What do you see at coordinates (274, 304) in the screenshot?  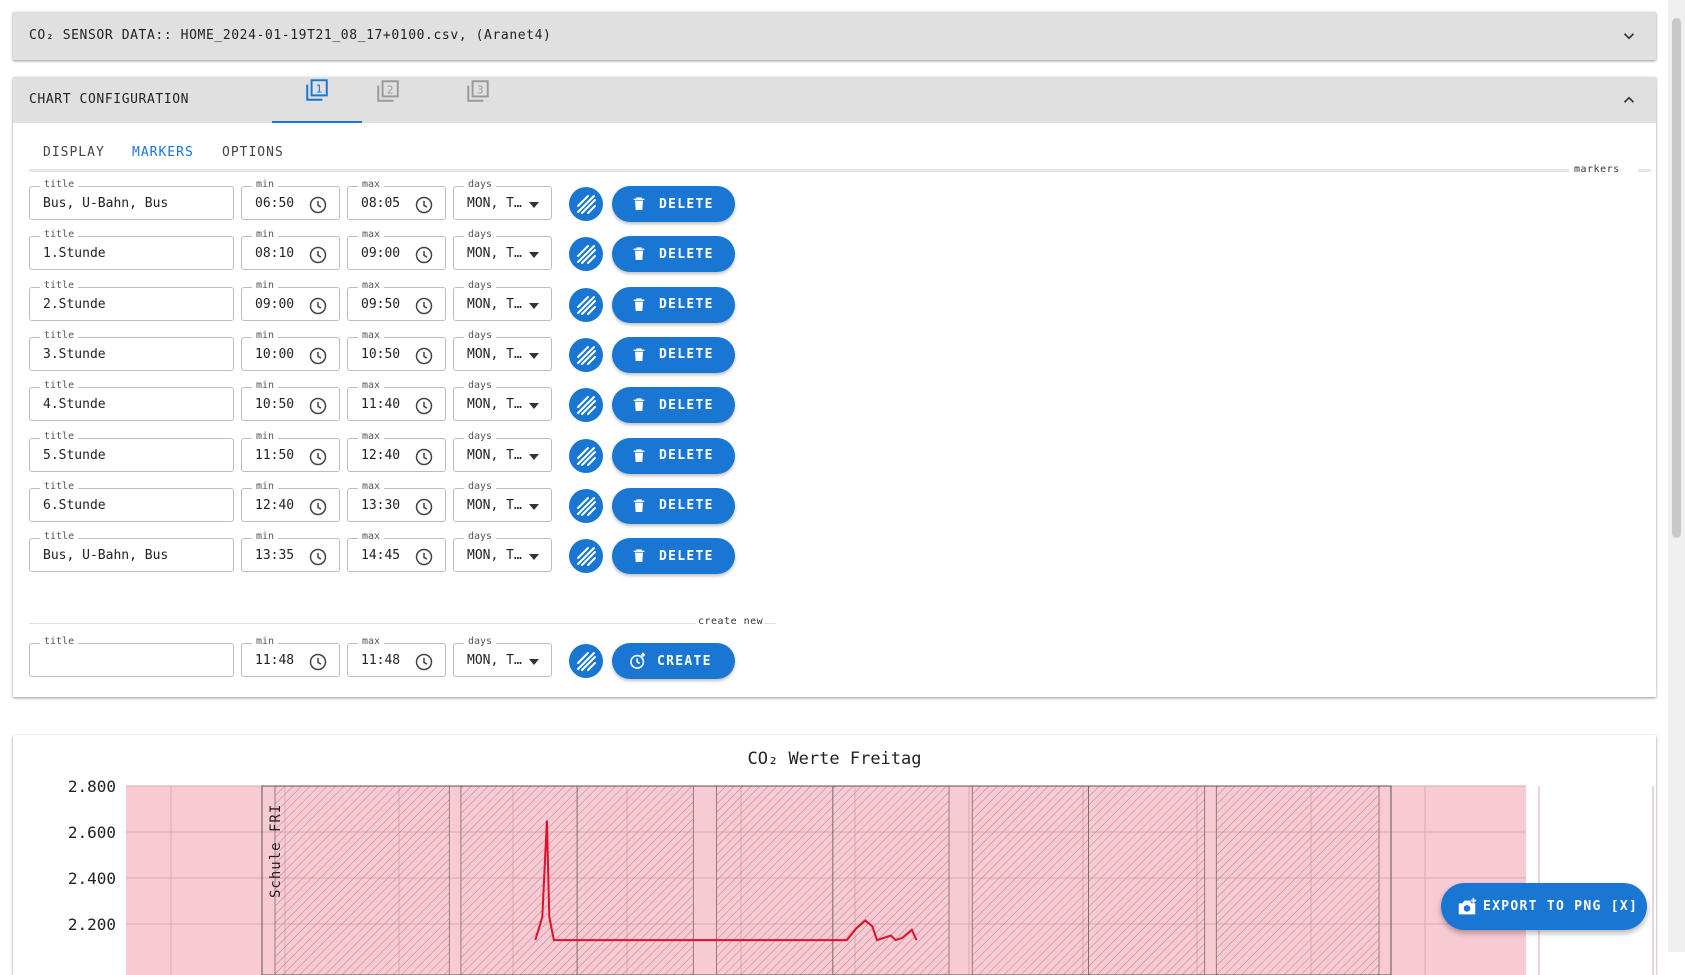 I see `marker-min-value: 09:00` at bounding box center [274, 304].